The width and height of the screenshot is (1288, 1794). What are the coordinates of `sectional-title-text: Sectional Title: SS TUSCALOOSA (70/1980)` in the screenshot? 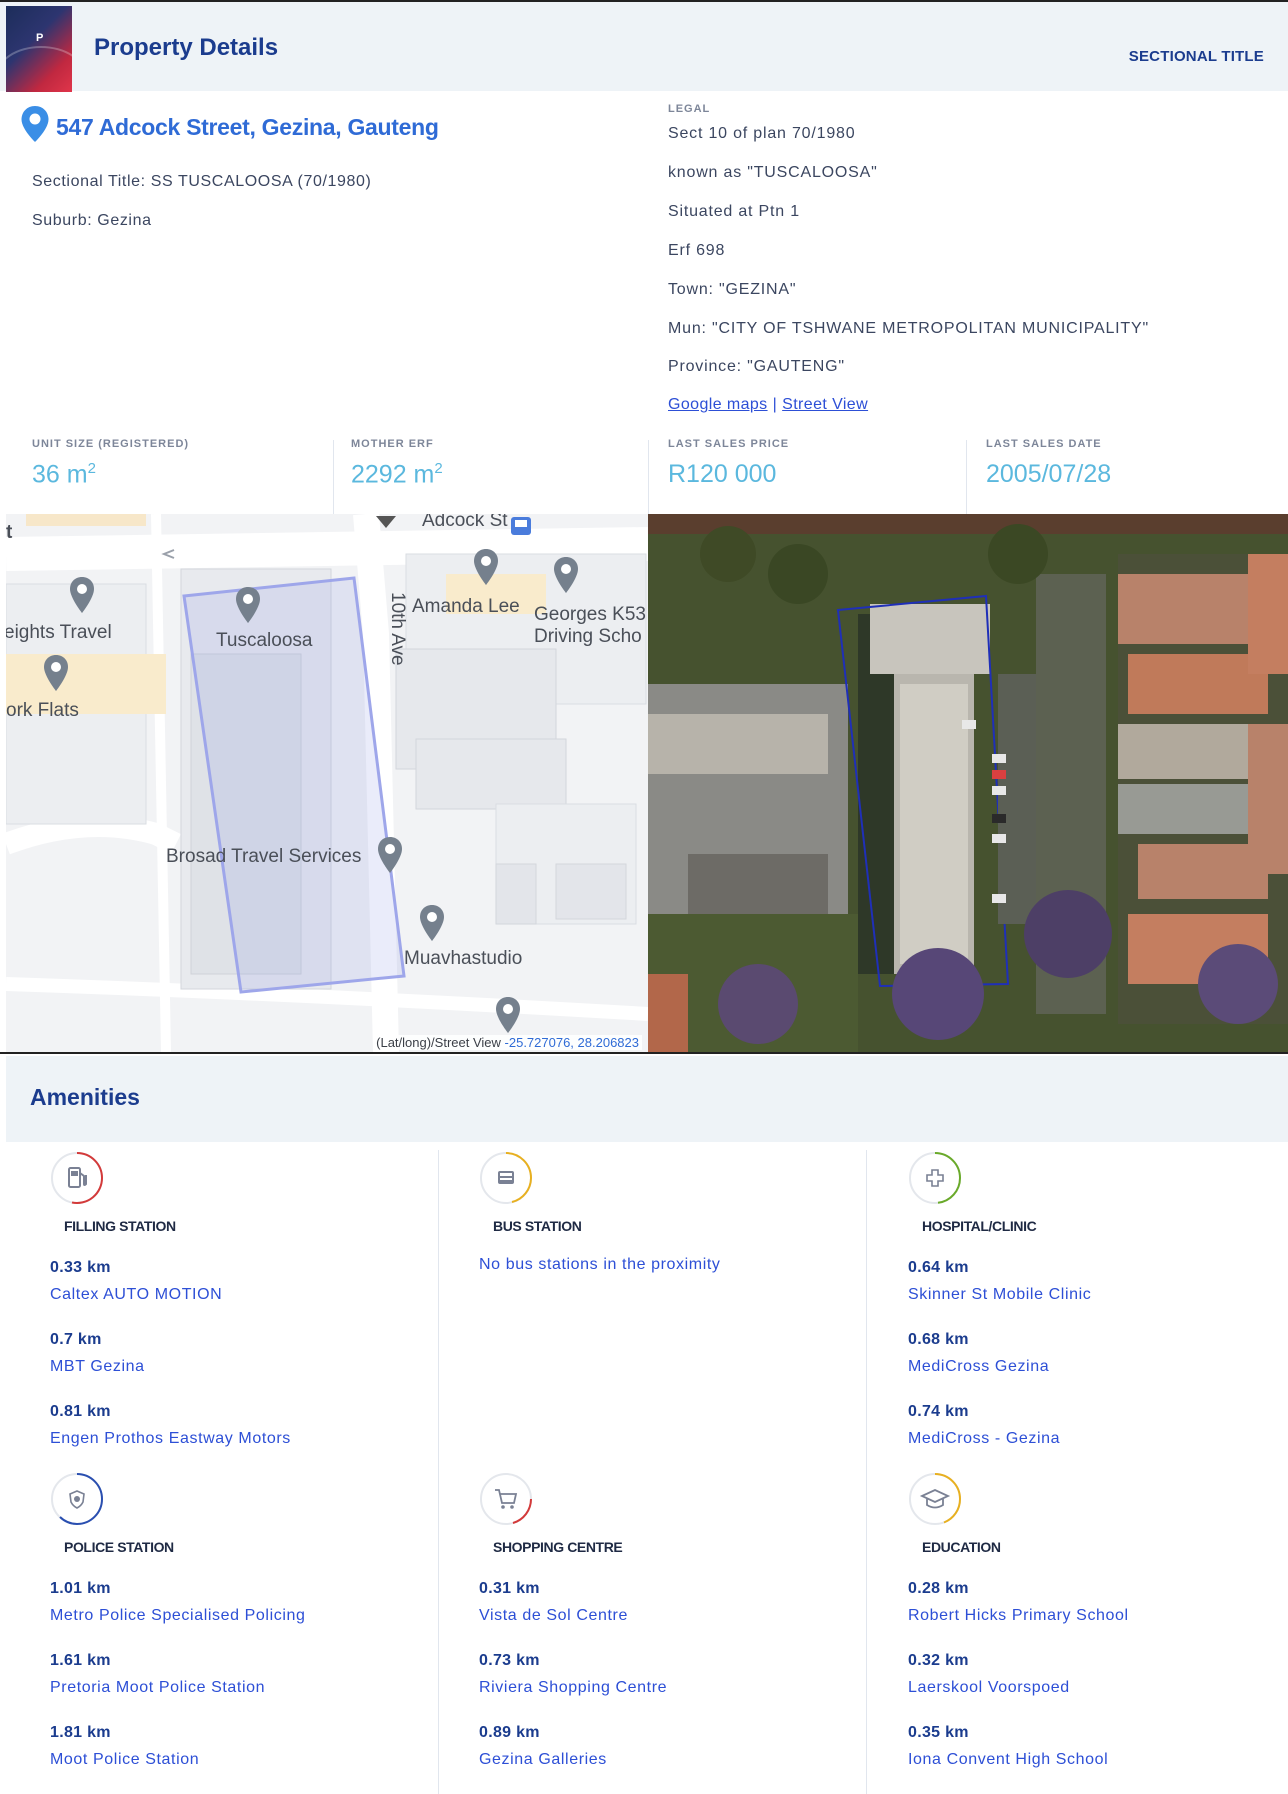 It's located at (202, 181).